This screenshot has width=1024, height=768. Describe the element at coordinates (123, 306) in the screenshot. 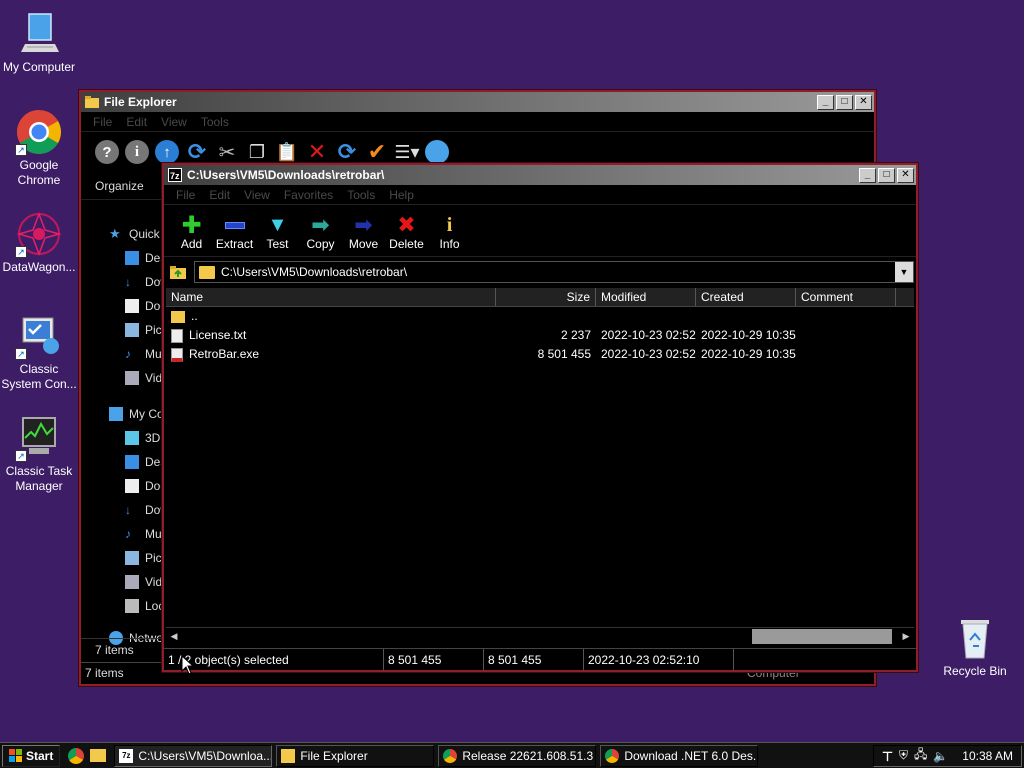

I see `nav-documents: Documents` at that location.